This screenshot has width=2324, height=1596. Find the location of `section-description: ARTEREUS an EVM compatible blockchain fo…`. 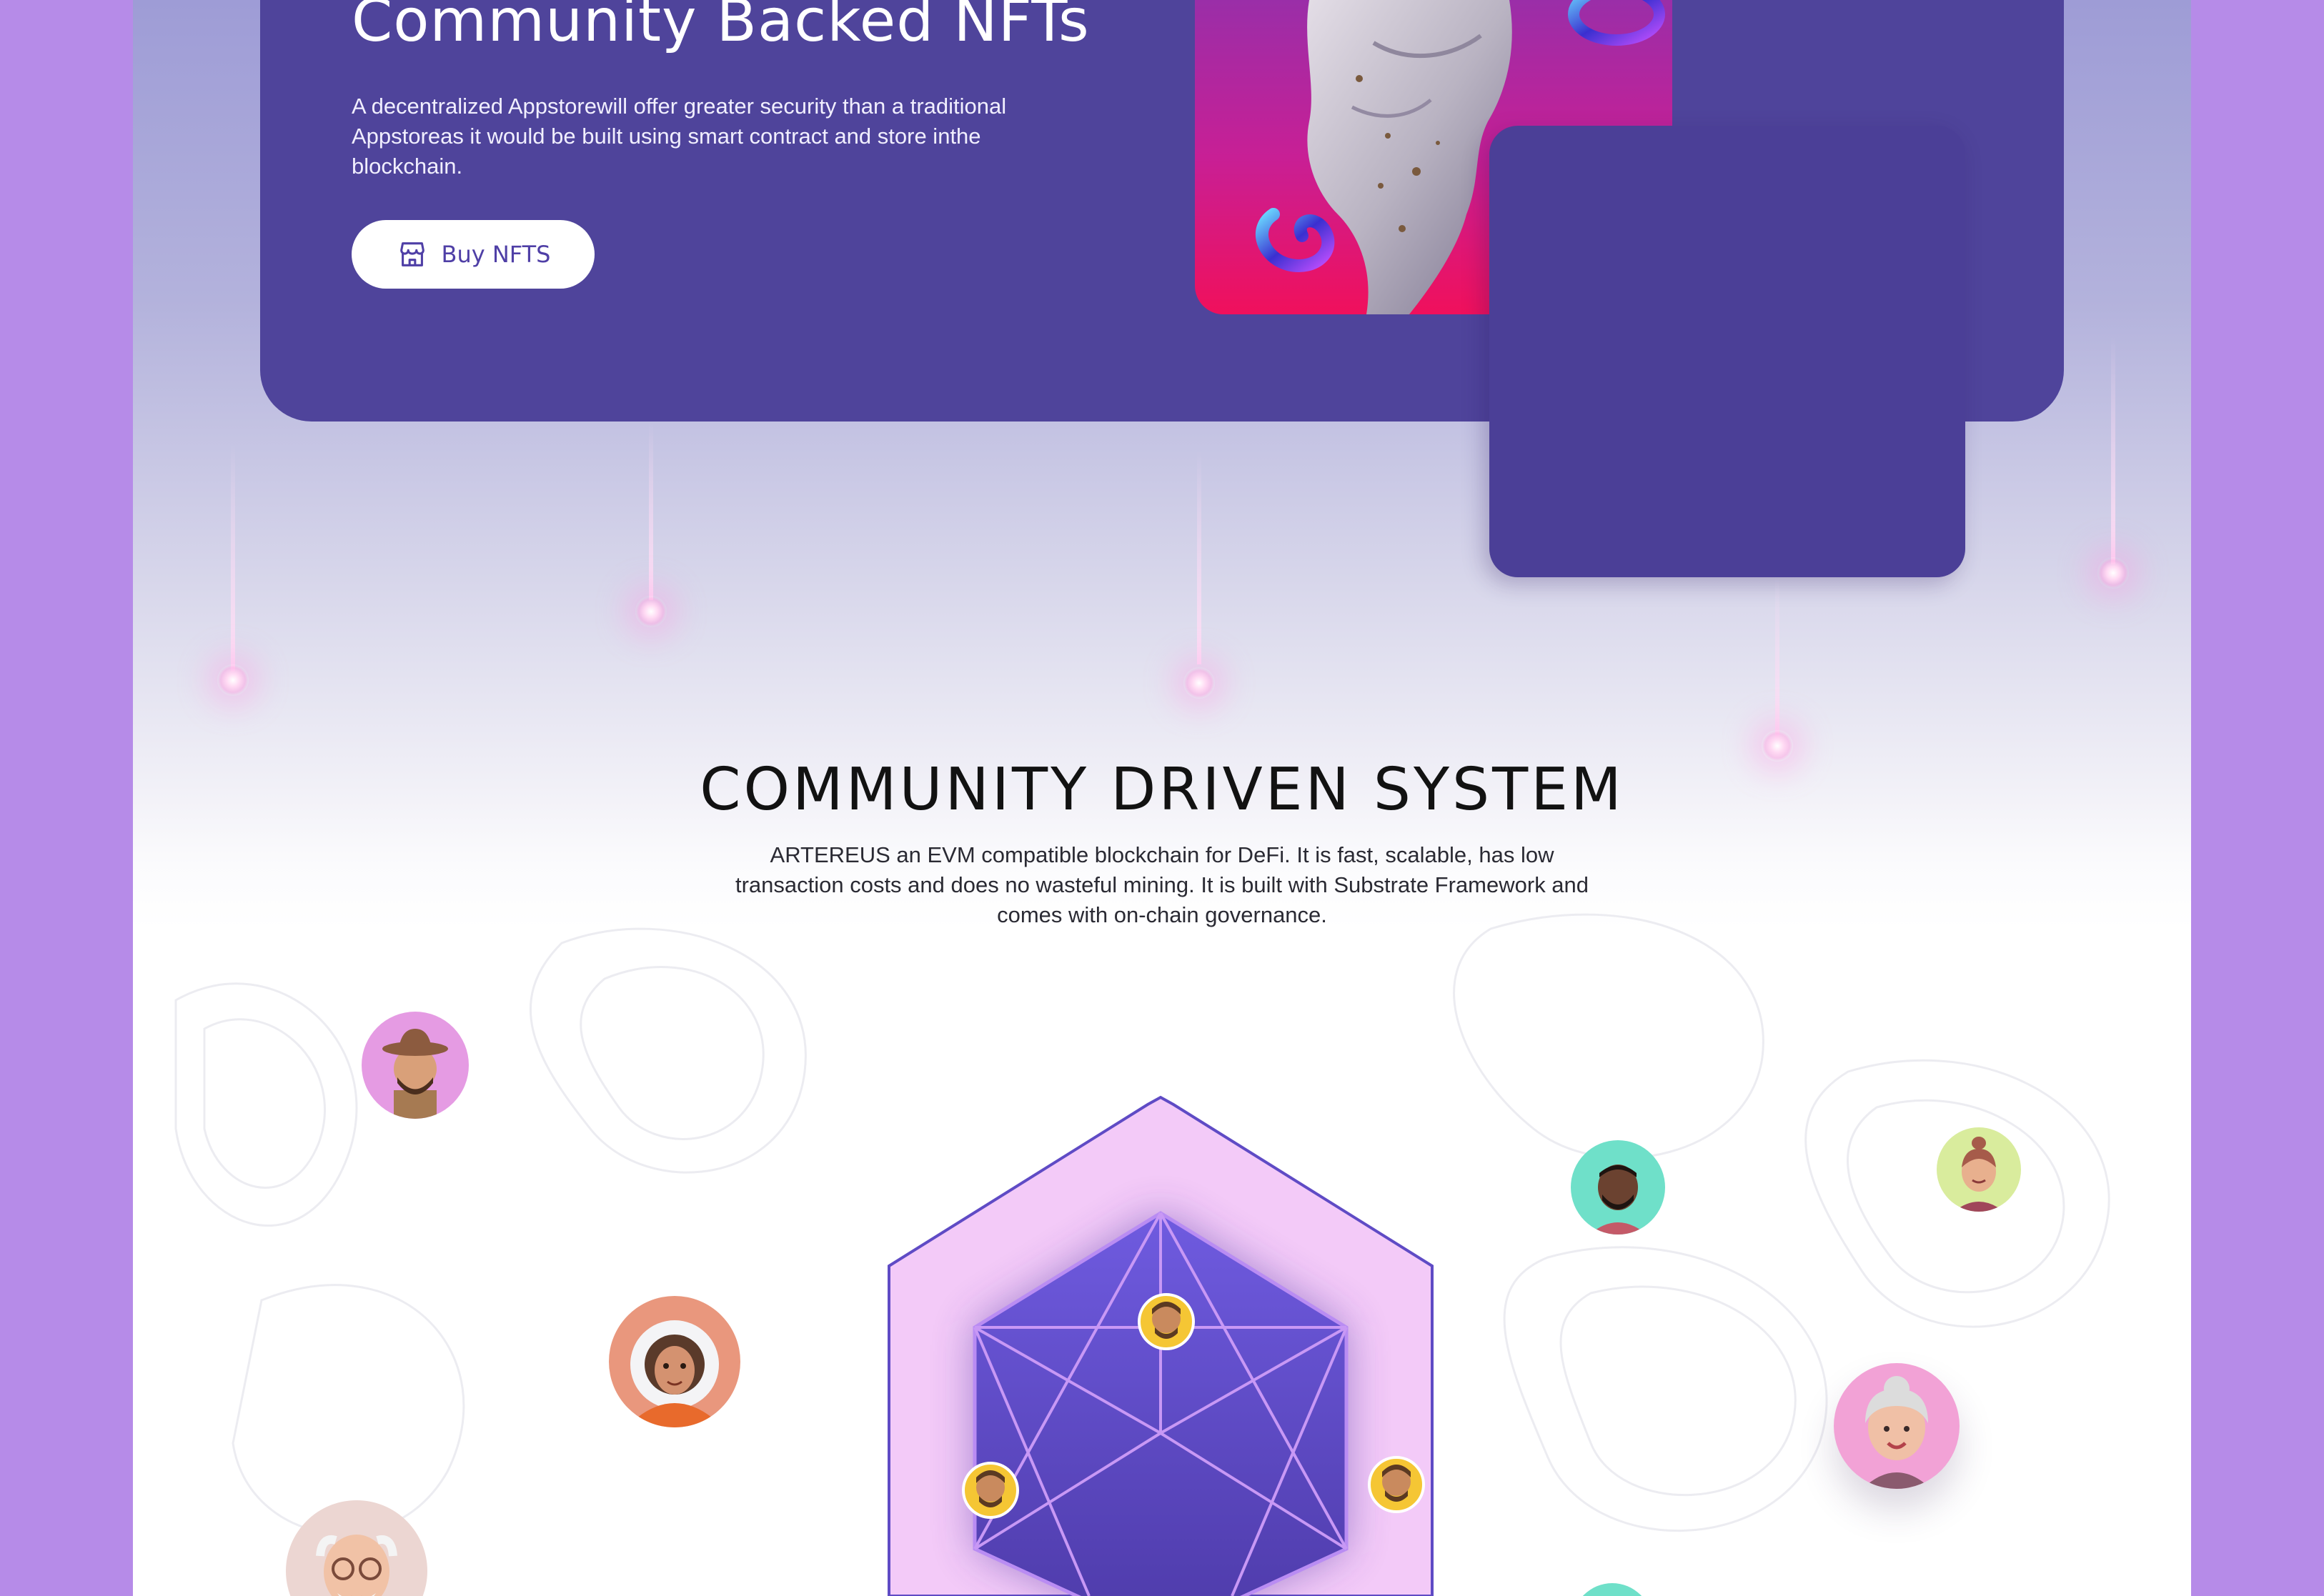

section-description: ARTEREUS an EVM compatible blockchain fo… is located at coordinates (1162, 884).